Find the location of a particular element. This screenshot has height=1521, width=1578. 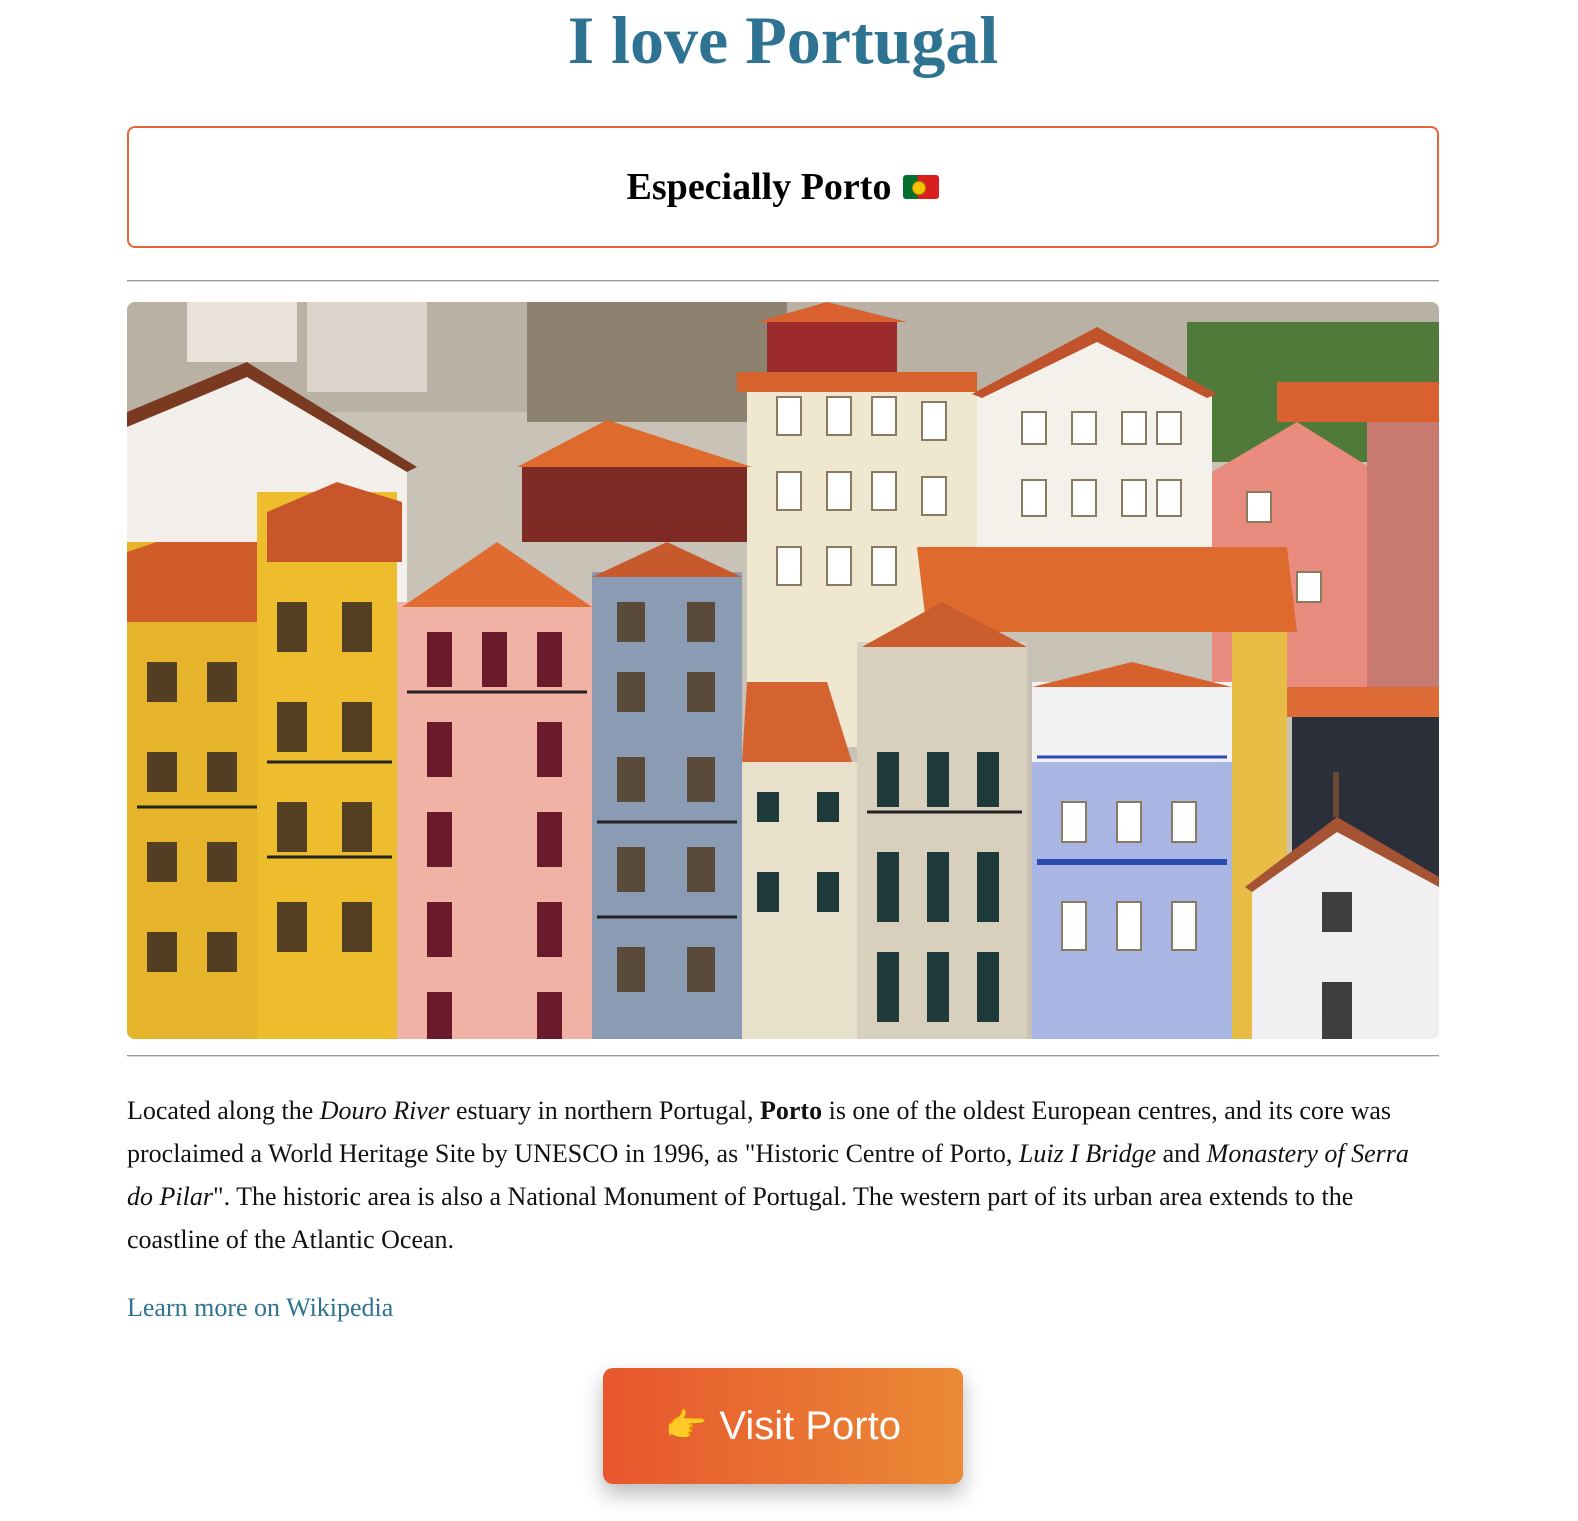

divider-bottom is located at coordinates (783, 1056).